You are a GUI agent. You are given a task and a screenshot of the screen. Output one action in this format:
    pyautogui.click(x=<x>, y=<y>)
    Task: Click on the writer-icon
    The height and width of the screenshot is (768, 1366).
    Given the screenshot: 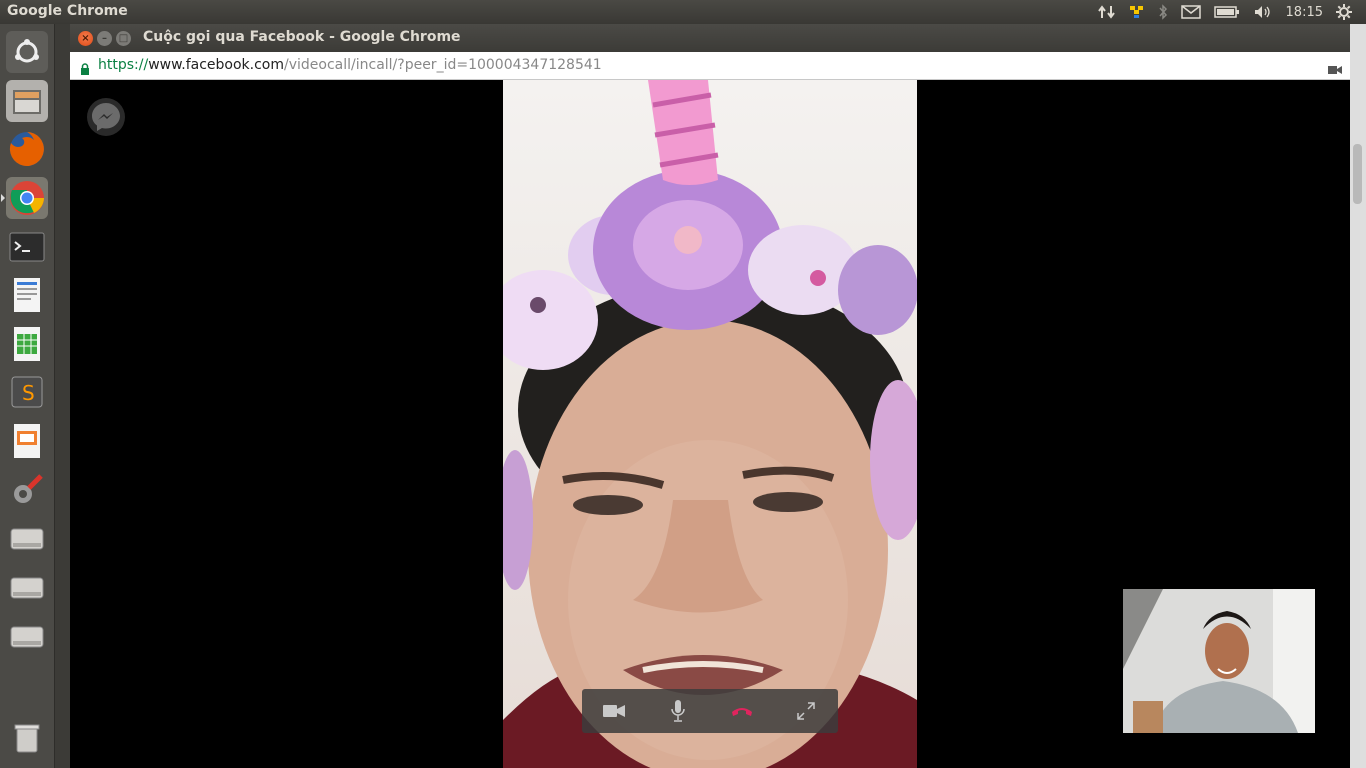 What is the action you would take?
    pyautogui.click(x=27, y=295)
    